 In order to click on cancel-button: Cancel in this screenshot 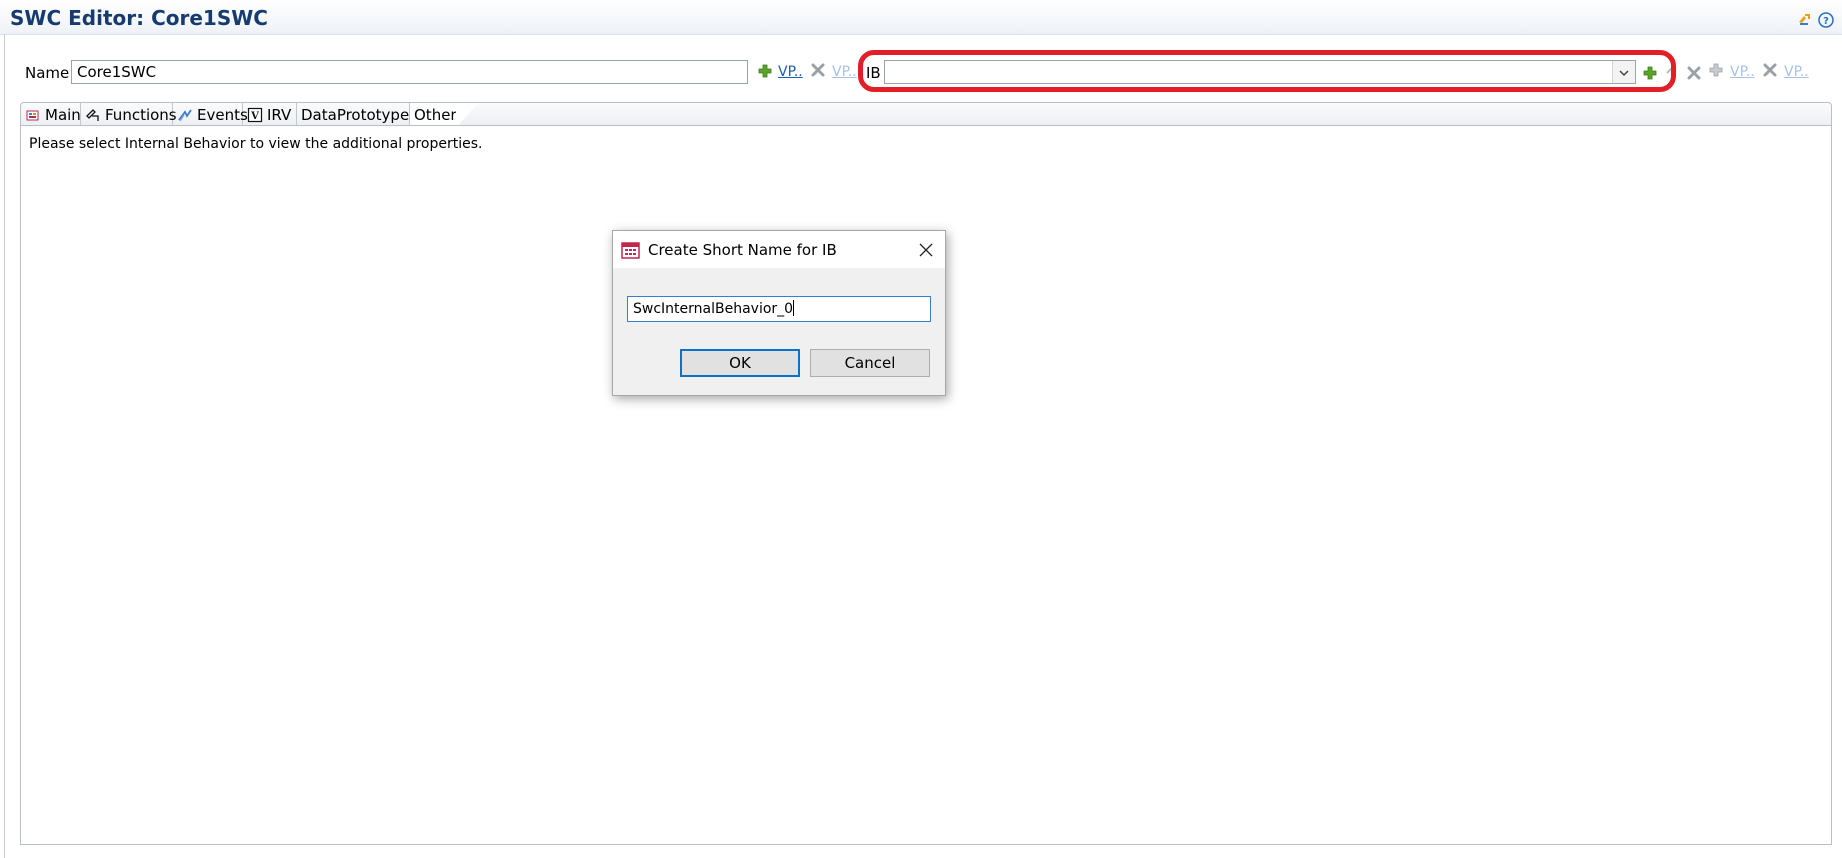, I will do `click(870, 363)`.